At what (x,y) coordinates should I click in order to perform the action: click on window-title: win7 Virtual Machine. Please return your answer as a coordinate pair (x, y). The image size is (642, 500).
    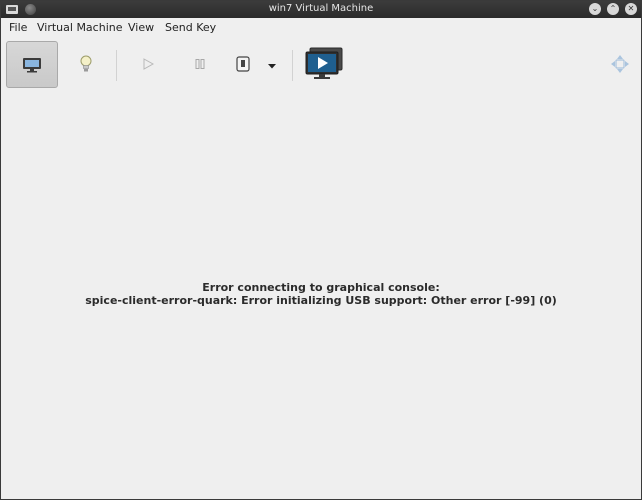
    Looking at the image, I should click on (321, 8).